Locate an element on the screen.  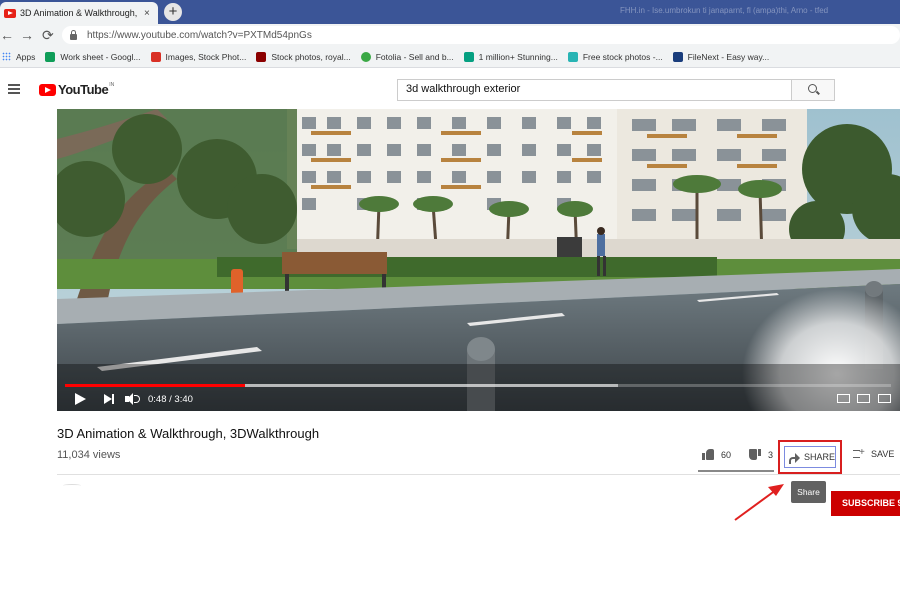
lock-icon is located at coordinates (73, 34).